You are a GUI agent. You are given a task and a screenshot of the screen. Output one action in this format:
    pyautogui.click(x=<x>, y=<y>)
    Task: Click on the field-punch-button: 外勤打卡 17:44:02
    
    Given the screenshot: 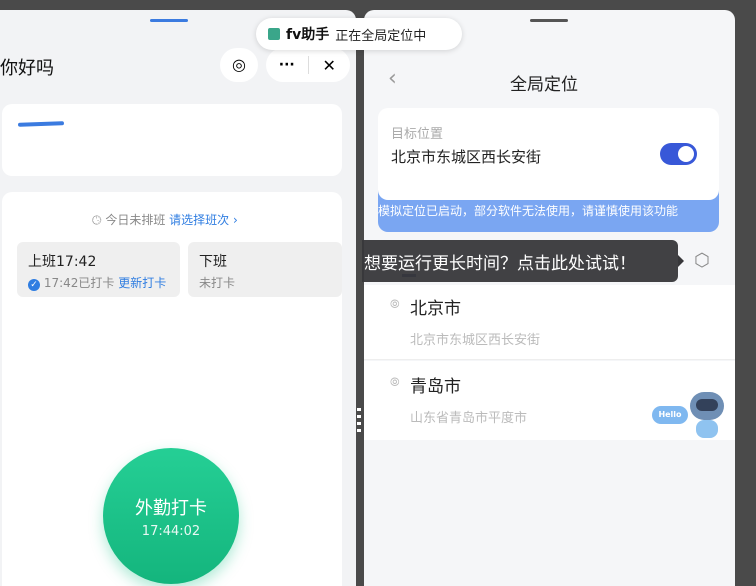 What is the action you would take?
    pyautogui.click(x=171, y=516)
    